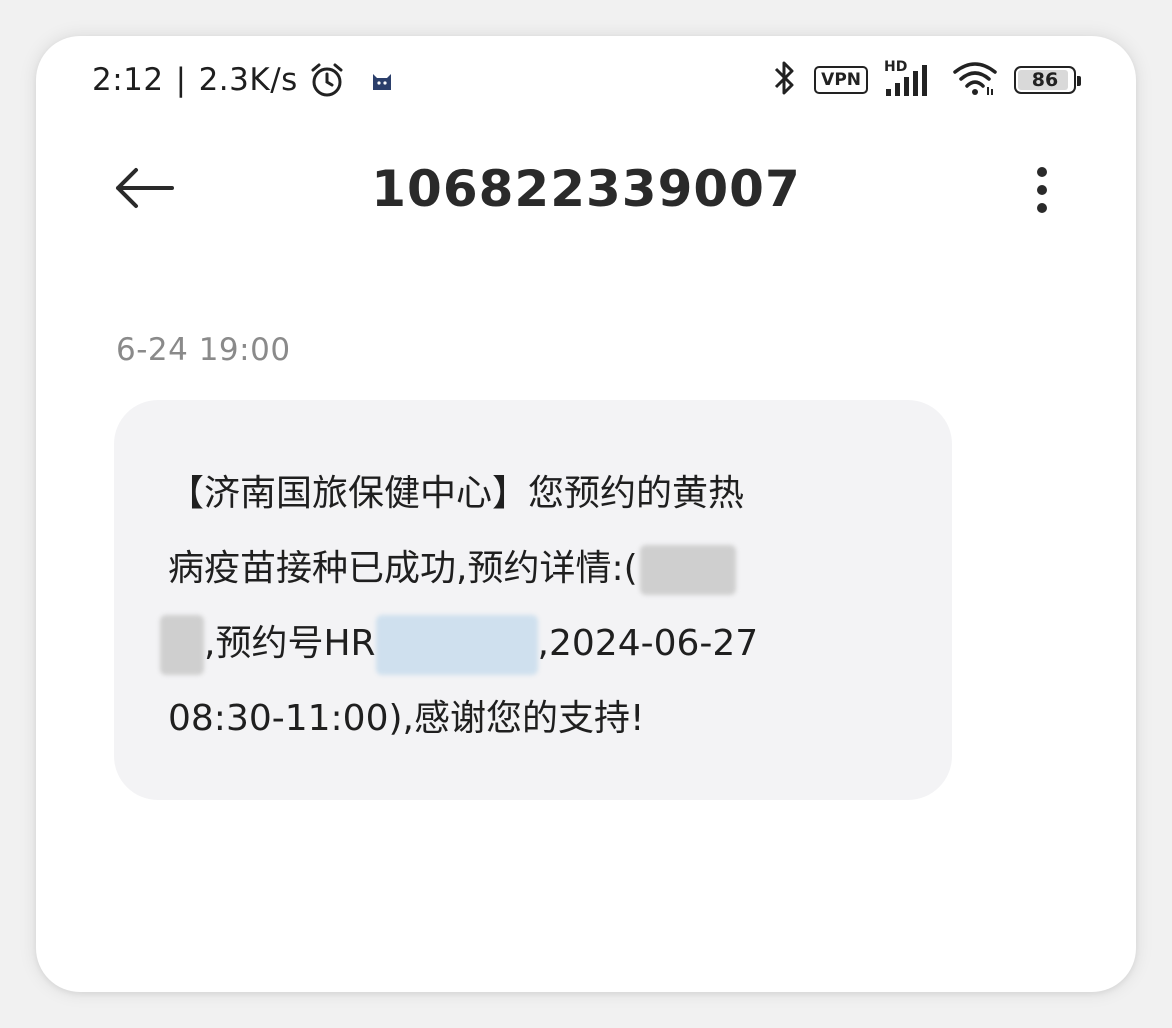  Describe the element at coordinates (648, 643) in the screenshot. I see `message-line-3-date: ,2024-06-27` at that location.